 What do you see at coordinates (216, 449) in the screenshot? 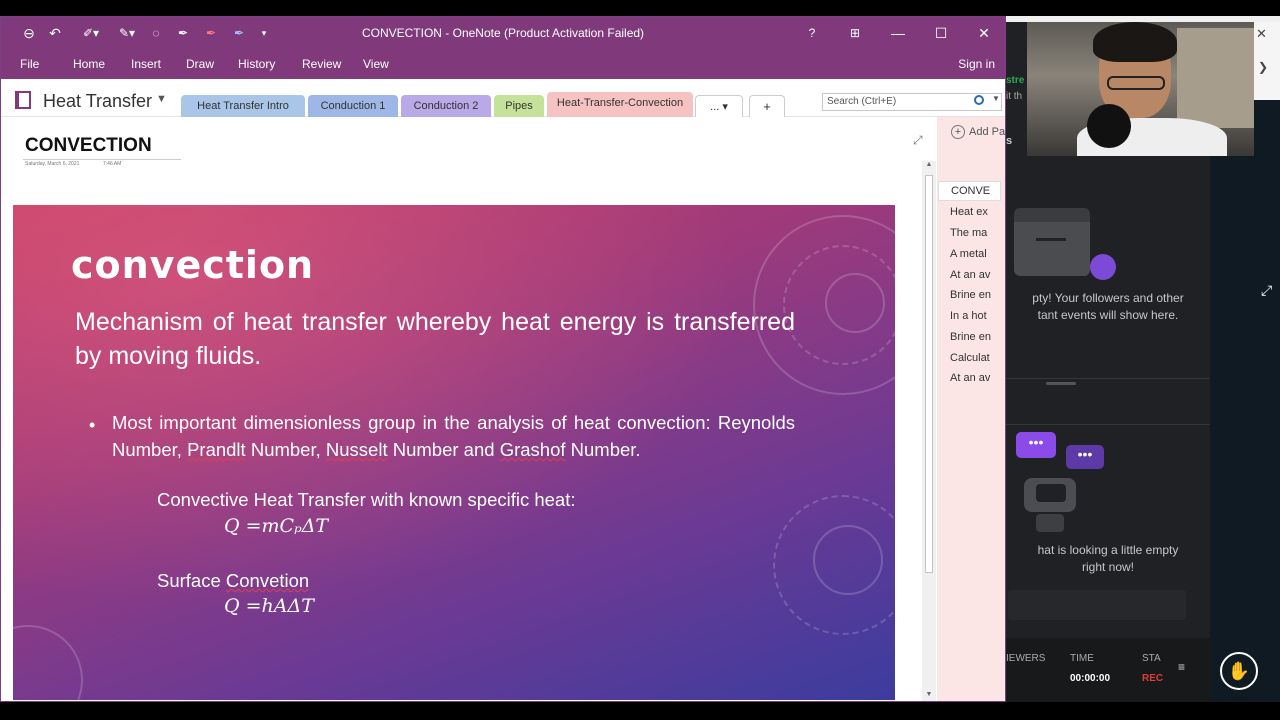
I see `prandlt-word: Prandlt` at bounding box center [216, 449].